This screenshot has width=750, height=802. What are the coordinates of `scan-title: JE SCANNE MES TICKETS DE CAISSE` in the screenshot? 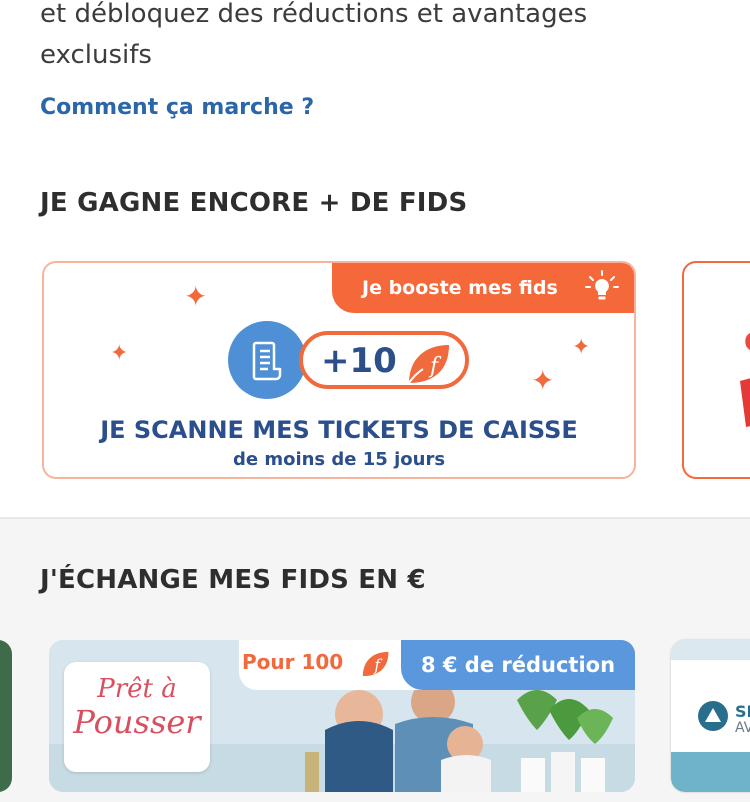 It's located at (339, 430).